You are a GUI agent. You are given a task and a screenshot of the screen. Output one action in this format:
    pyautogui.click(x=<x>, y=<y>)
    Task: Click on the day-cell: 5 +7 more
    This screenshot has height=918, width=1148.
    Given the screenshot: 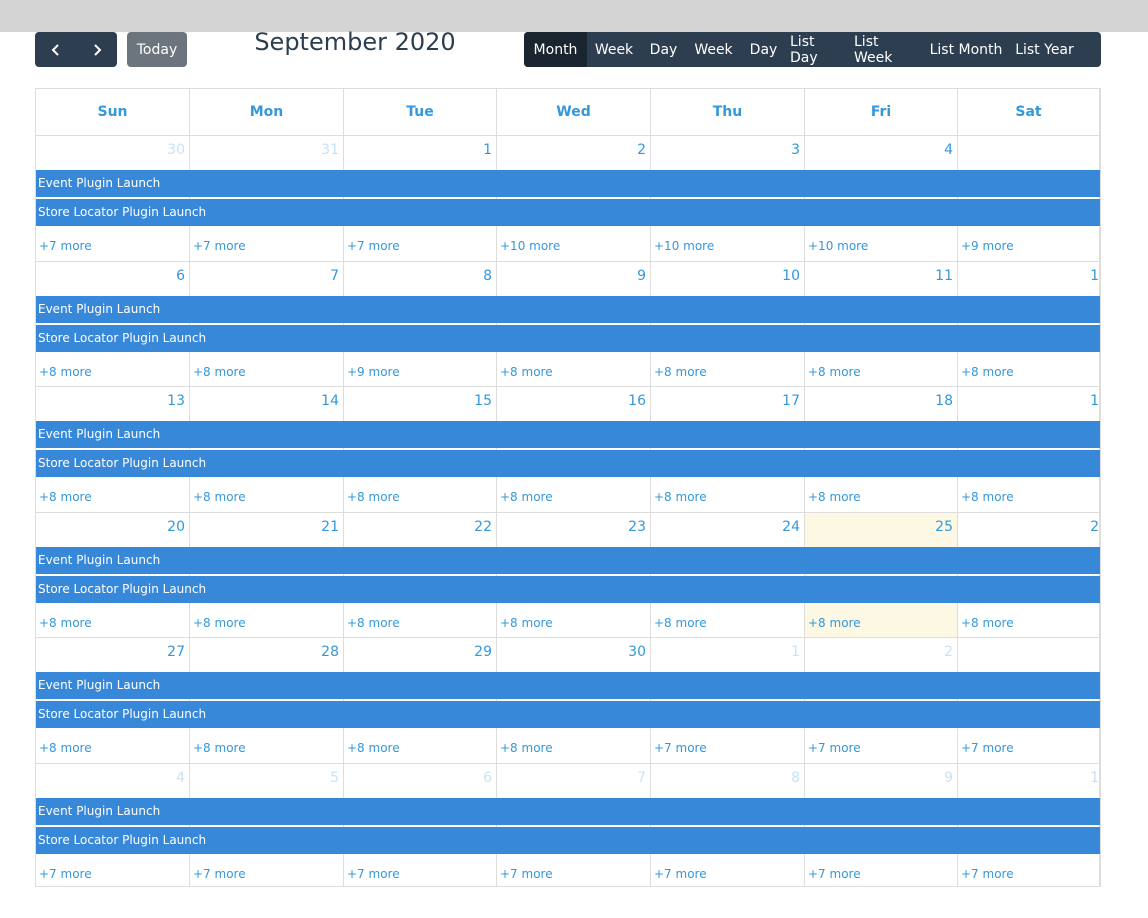 What is the action you would take?
    pyautogui.click(x=267, y=825)
    